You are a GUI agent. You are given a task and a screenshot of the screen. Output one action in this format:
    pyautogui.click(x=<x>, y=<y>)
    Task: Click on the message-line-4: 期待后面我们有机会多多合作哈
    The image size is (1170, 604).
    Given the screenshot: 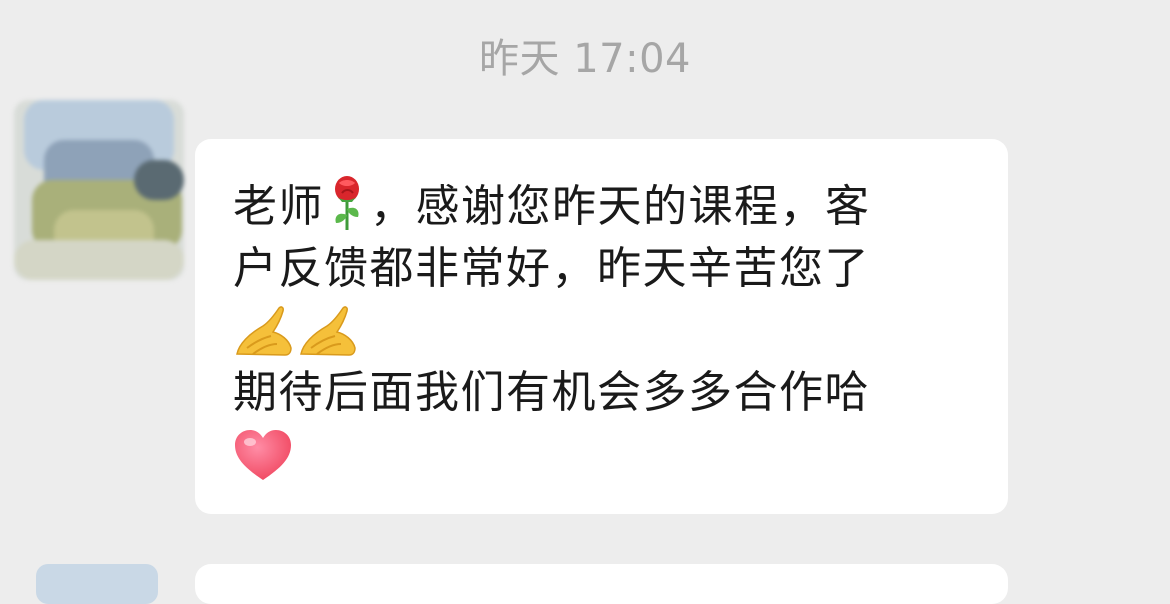 What is the action you would take?
    pyautogui.click(x=551, y=392)
    